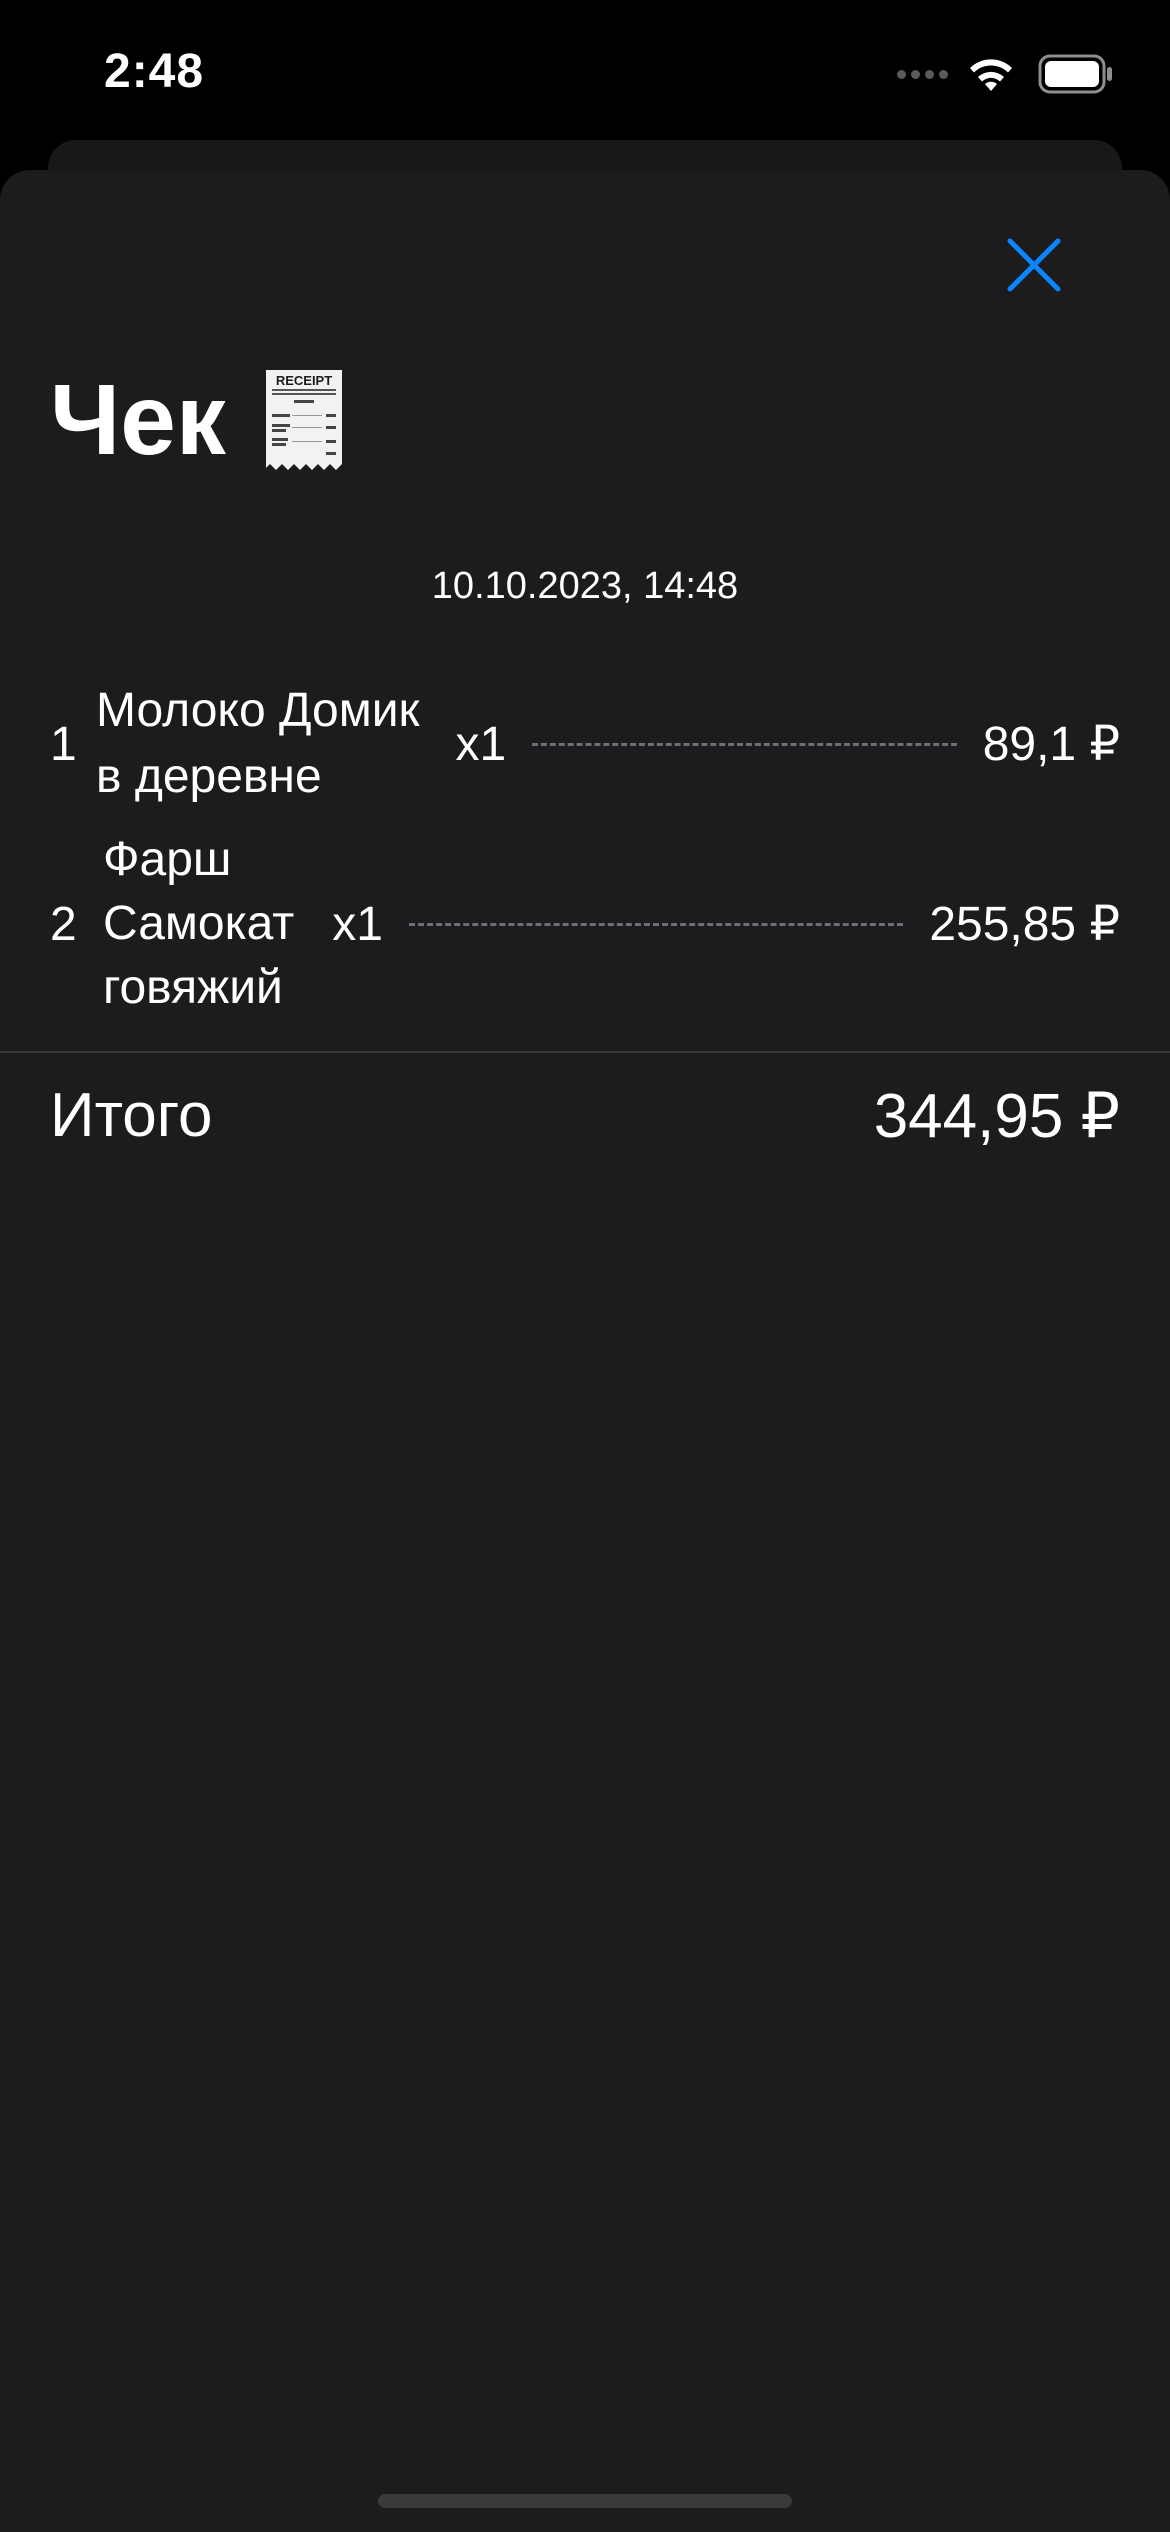  Describe the element at coordinates (131, 1115) in the screenshot. I see `total-label: Итого` at that location.